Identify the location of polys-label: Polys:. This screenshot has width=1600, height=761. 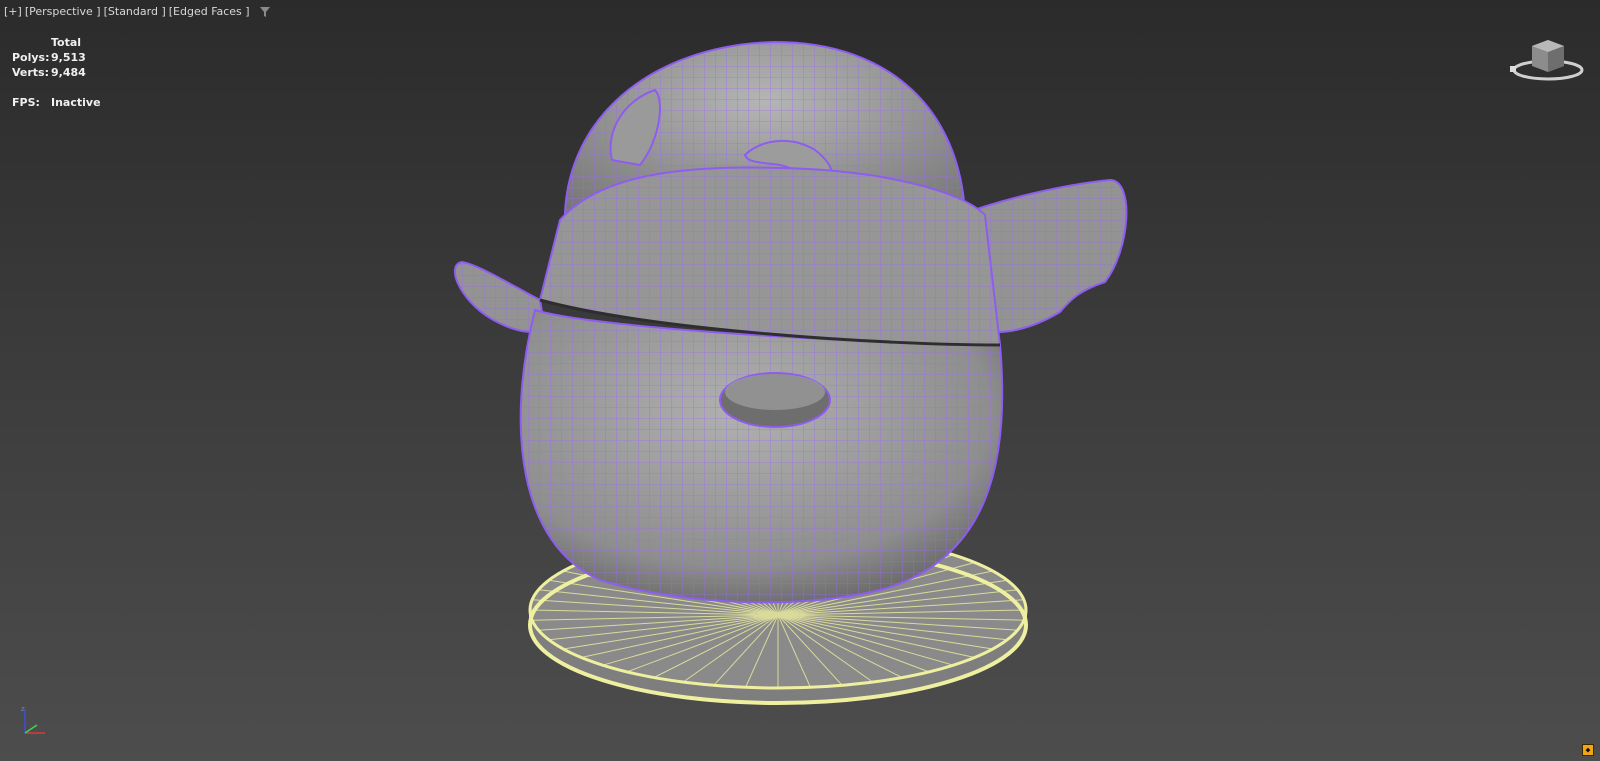
(31, 57).